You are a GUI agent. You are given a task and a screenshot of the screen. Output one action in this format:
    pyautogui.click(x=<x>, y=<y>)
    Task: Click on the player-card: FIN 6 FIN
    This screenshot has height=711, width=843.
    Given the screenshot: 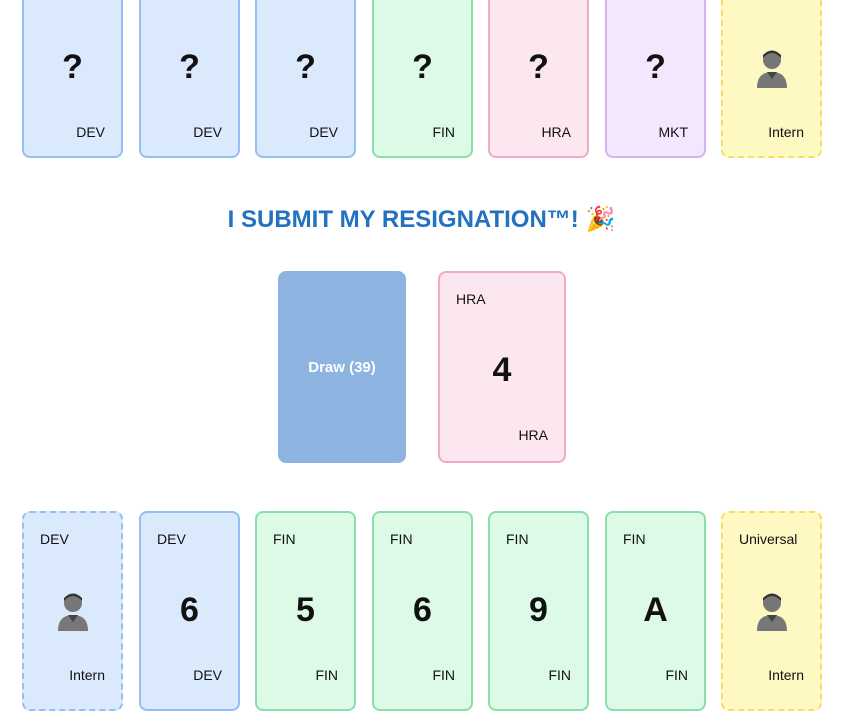 What is the action you would take?
    pyautogui.click(x=422, y=611)
    